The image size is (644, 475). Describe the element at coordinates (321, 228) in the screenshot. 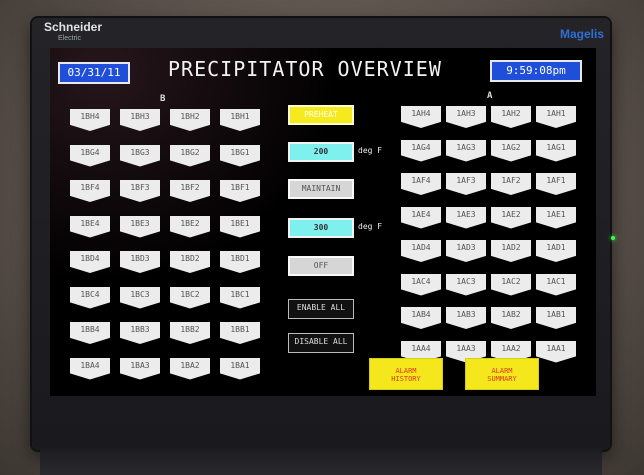

I see `maintain-temp-field: 300` at that location.